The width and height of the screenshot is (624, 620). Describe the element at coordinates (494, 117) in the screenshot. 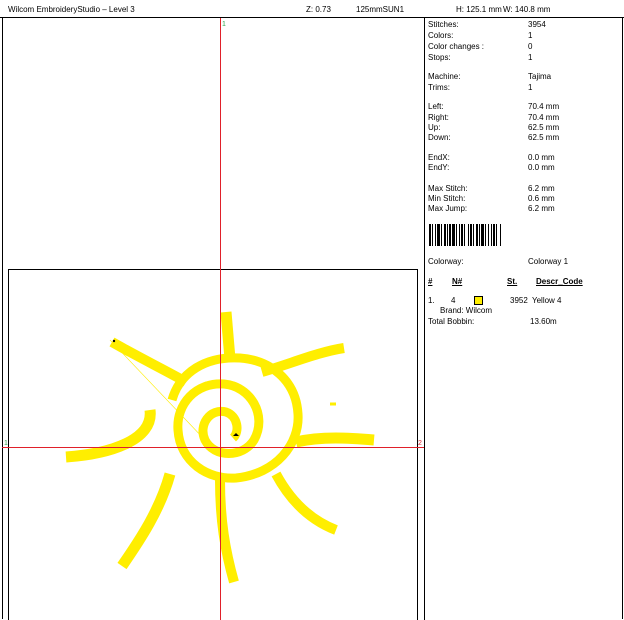

I see `stat-row: Right: 70.4 mm` at that location.